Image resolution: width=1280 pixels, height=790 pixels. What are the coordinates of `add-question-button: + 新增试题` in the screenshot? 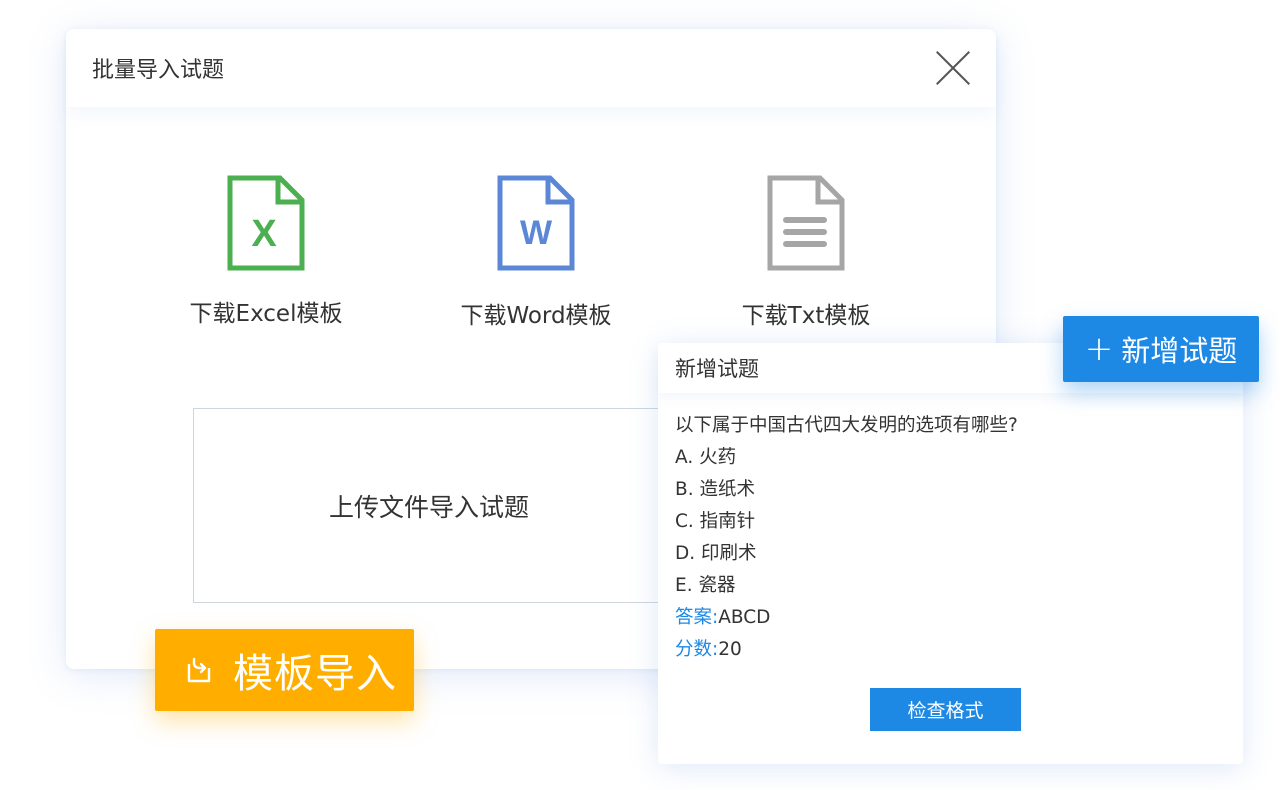 It's located at (1161, 349).